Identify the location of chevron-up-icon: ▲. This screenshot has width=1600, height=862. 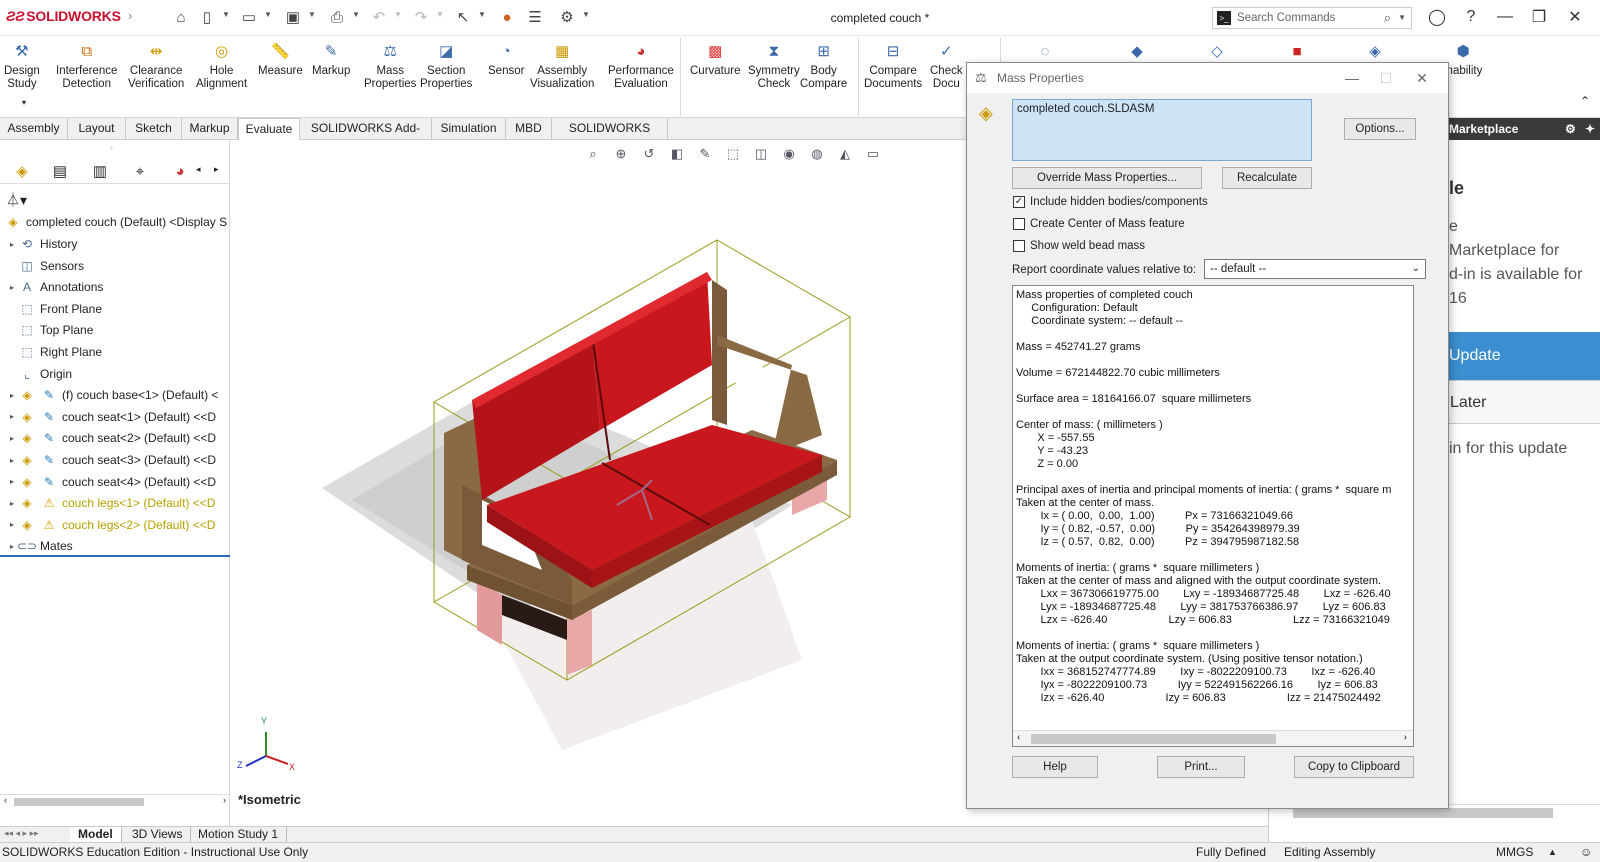
(1552, 852).